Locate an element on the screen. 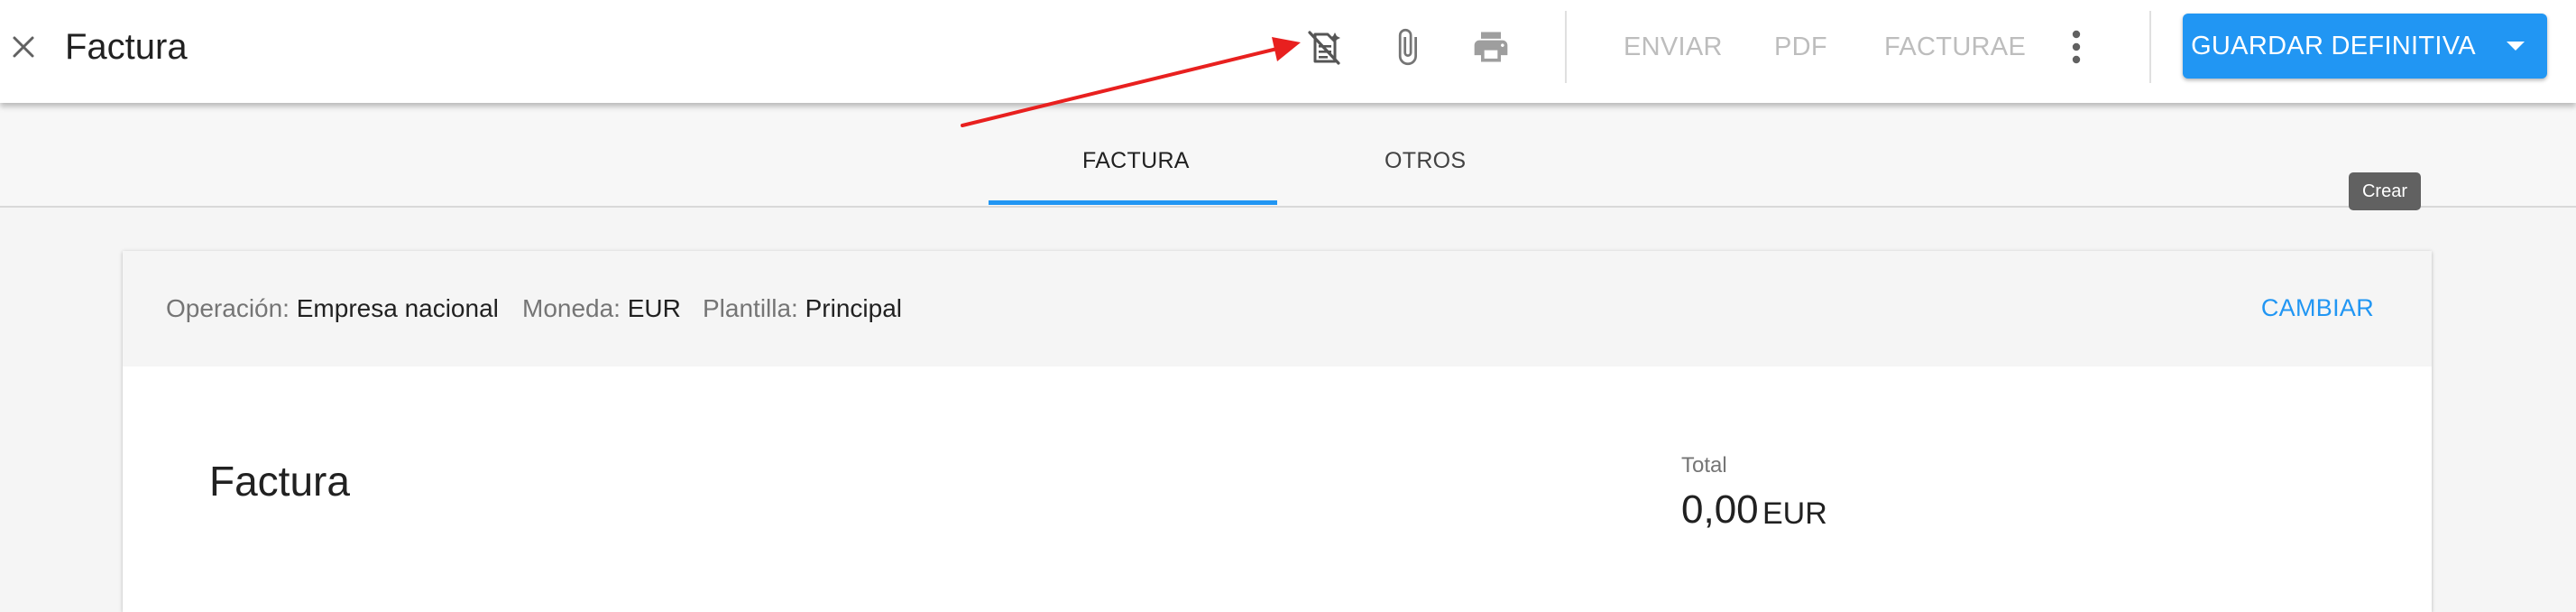 This screenshot has height=612, width=2576. save-definitive-button: GUARDAR DEFINITIVA is located at coordinates (2333, 46).